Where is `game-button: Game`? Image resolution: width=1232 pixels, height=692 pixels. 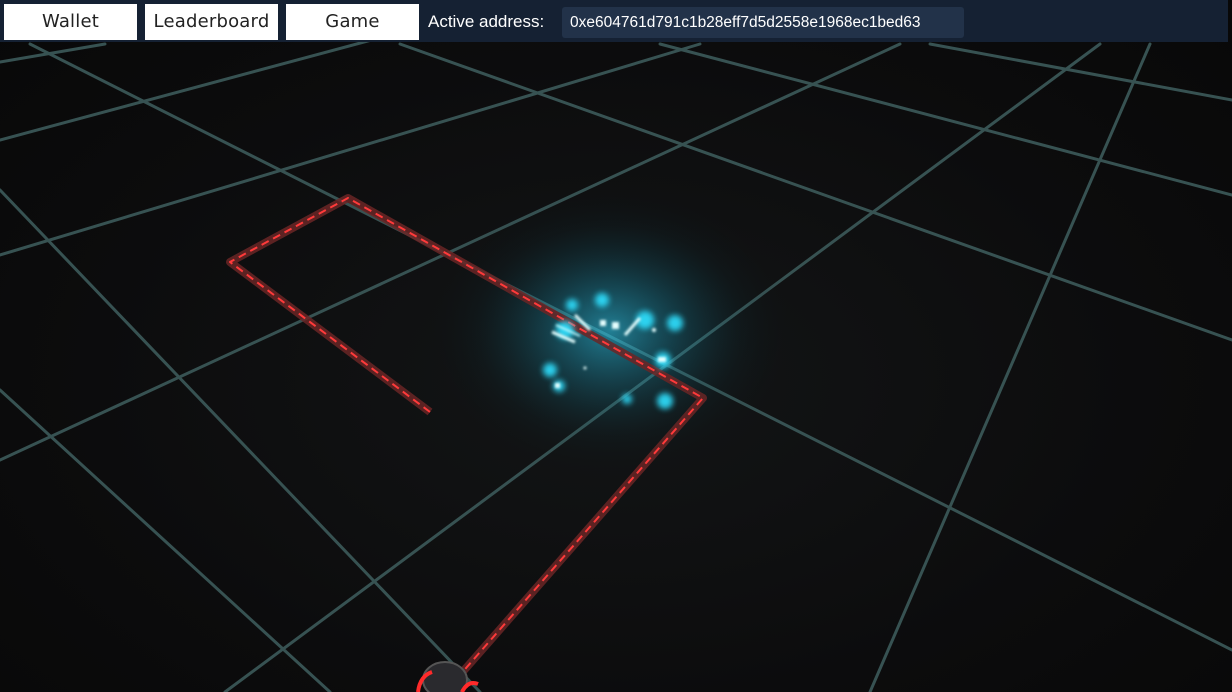
game-button: Game is located at coordinates (352, 22).